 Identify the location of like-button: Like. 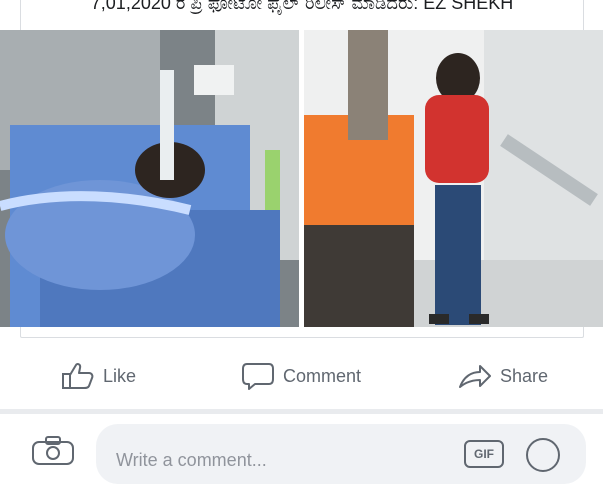
(98, 376).